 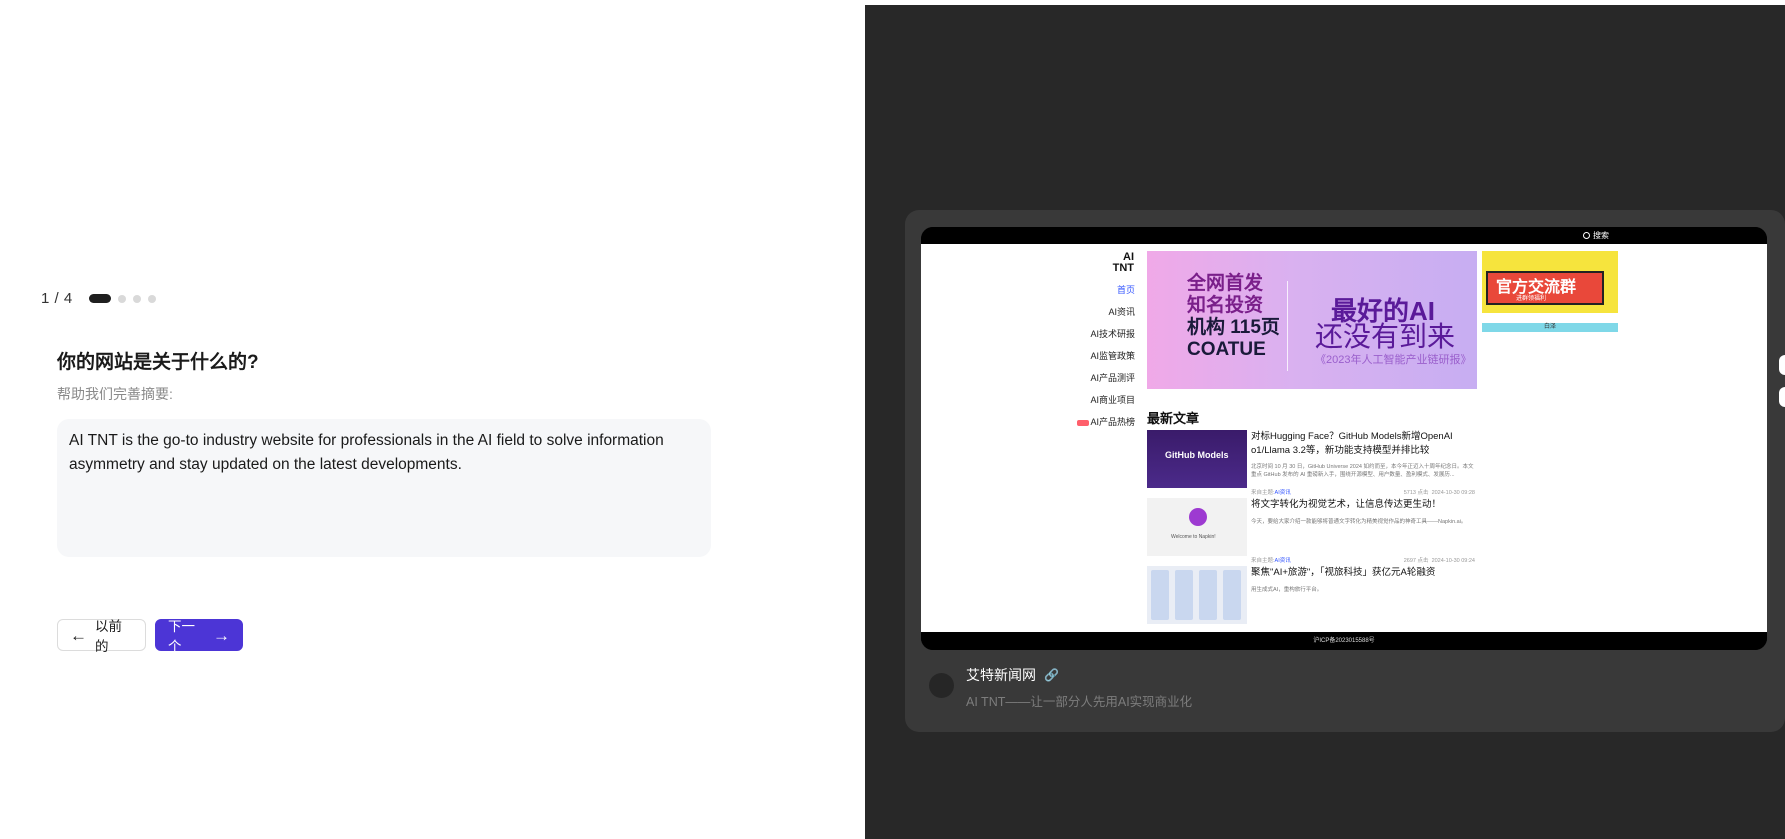 I want to click on site-description: AI TNT——让一部分人先用AI实现商业化, so click(x=1079, y=702).